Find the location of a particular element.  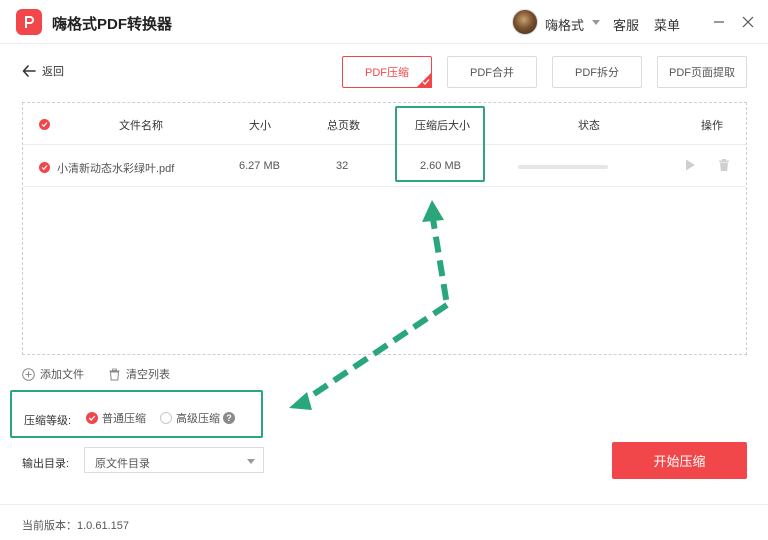

tab-label: PDF合并 is located at coordinates (492, 73).